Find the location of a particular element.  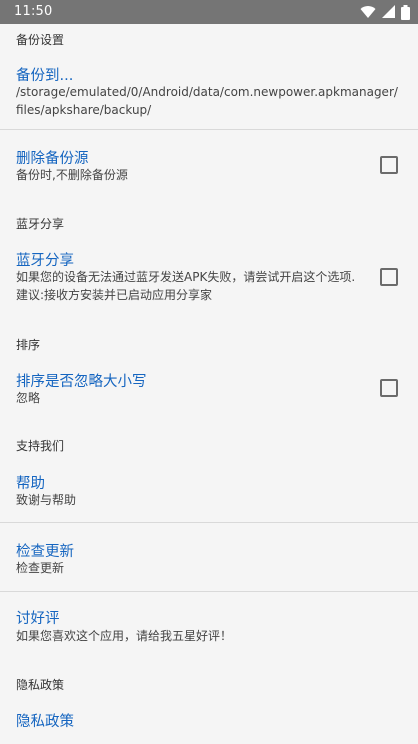

sort-ignore-case-title: 排序是否忽略大小写 is located at coordinates (81, 382).